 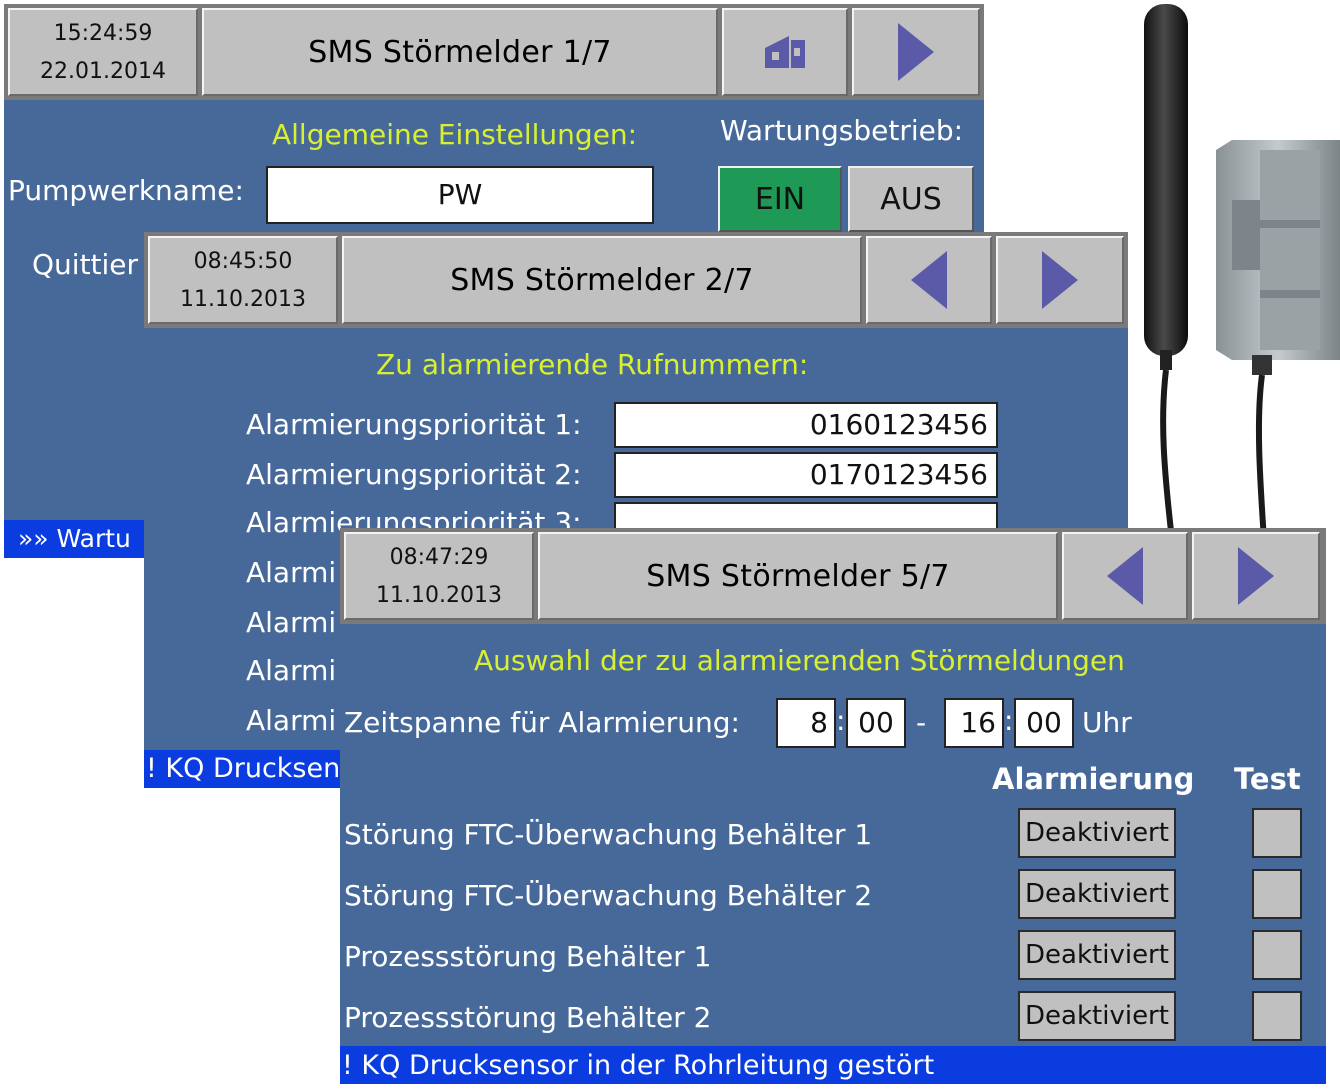 What do you see at coordinates (974, 723) in the screenshot?
I see `end-hour-field: 16` at bounding box center [974, 723].